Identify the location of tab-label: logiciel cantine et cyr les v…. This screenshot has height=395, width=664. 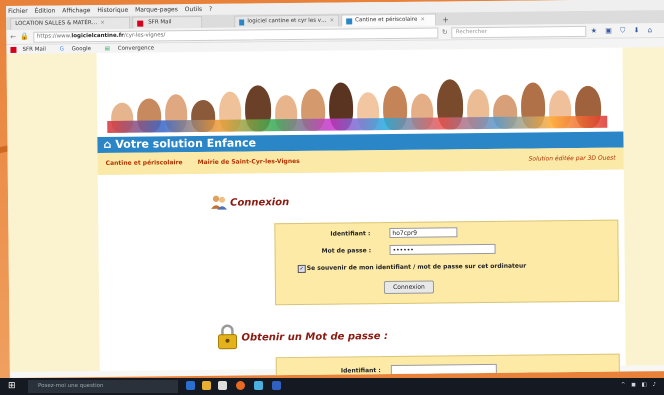
(287, 21).